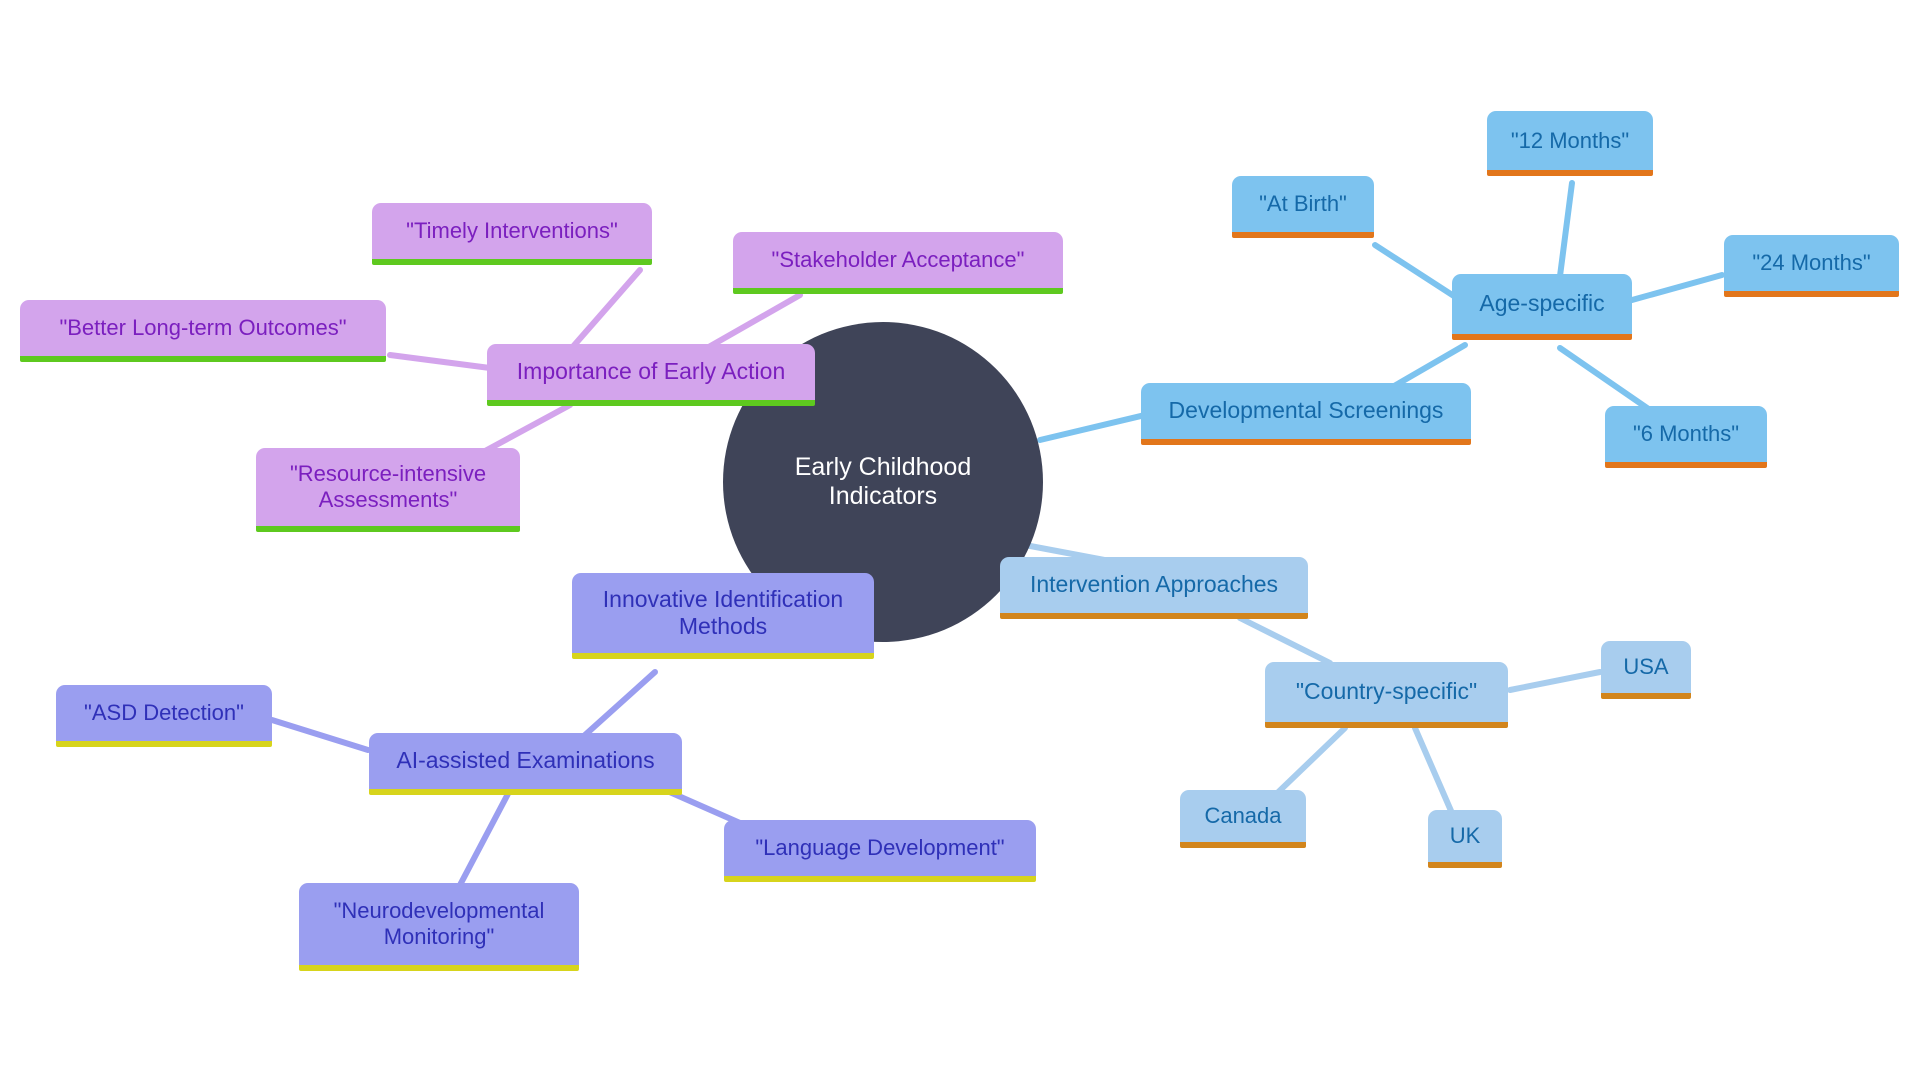 This screenshot has height=1080, width=1920. Describe the element at coordinates (1465, 836) in the screenshot. I see `node-label-uk: UK` at that location.